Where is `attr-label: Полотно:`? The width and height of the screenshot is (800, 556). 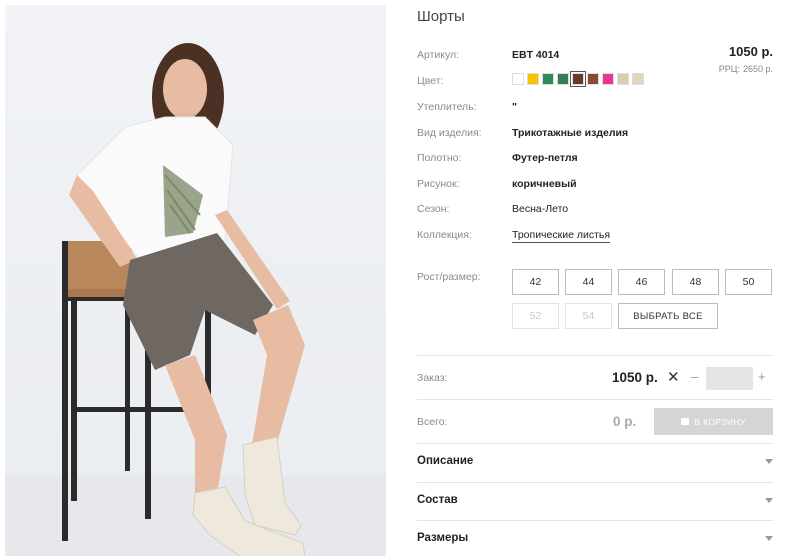
attr-label: Полотно: is located at coordinates (439, 158).